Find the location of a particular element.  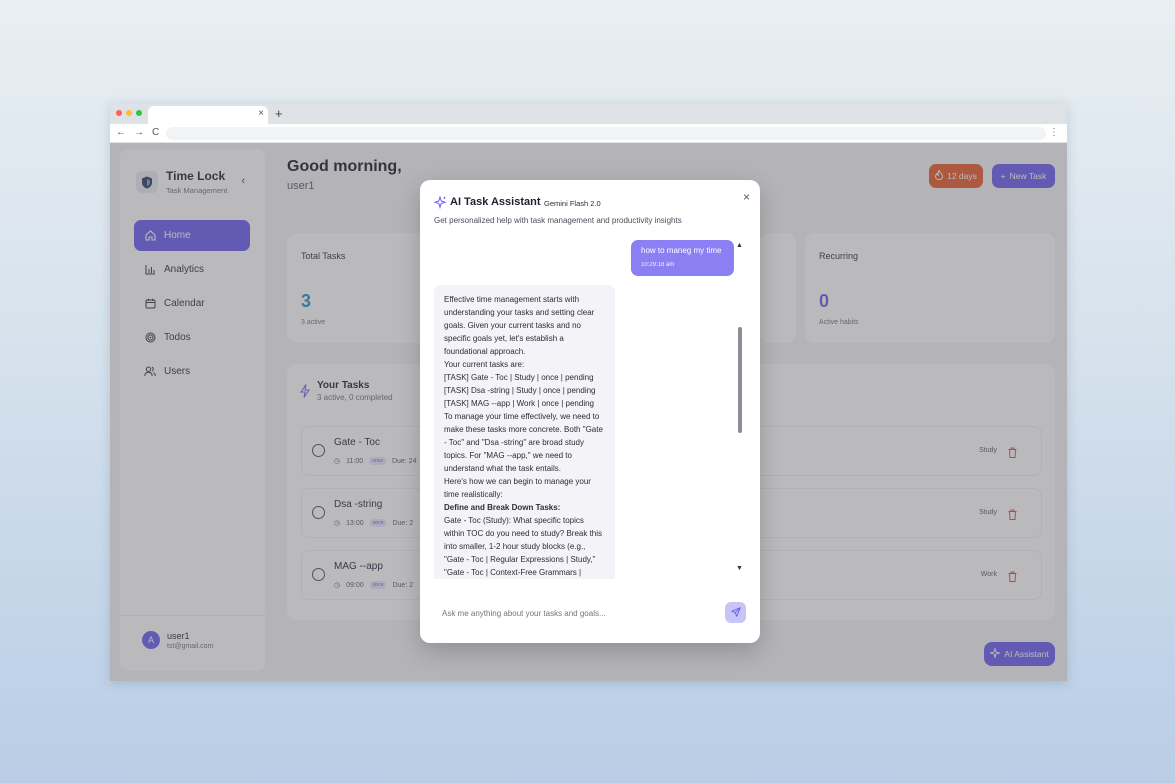

assistant-line: Your current tasks are: is located at coordinates (484, 364).